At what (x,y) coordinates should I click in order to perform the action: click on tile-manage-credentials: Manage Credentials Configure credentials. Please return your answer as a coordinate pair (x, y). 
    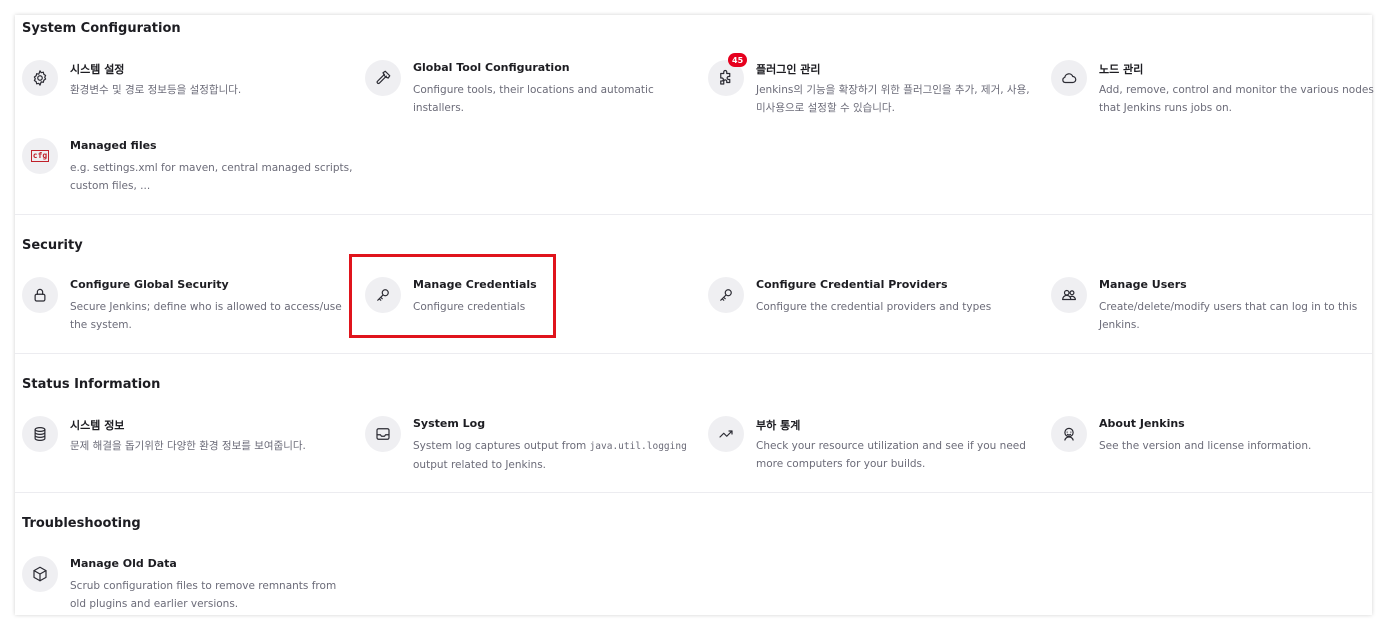
    Looking at the image, I should click on (530, 307).